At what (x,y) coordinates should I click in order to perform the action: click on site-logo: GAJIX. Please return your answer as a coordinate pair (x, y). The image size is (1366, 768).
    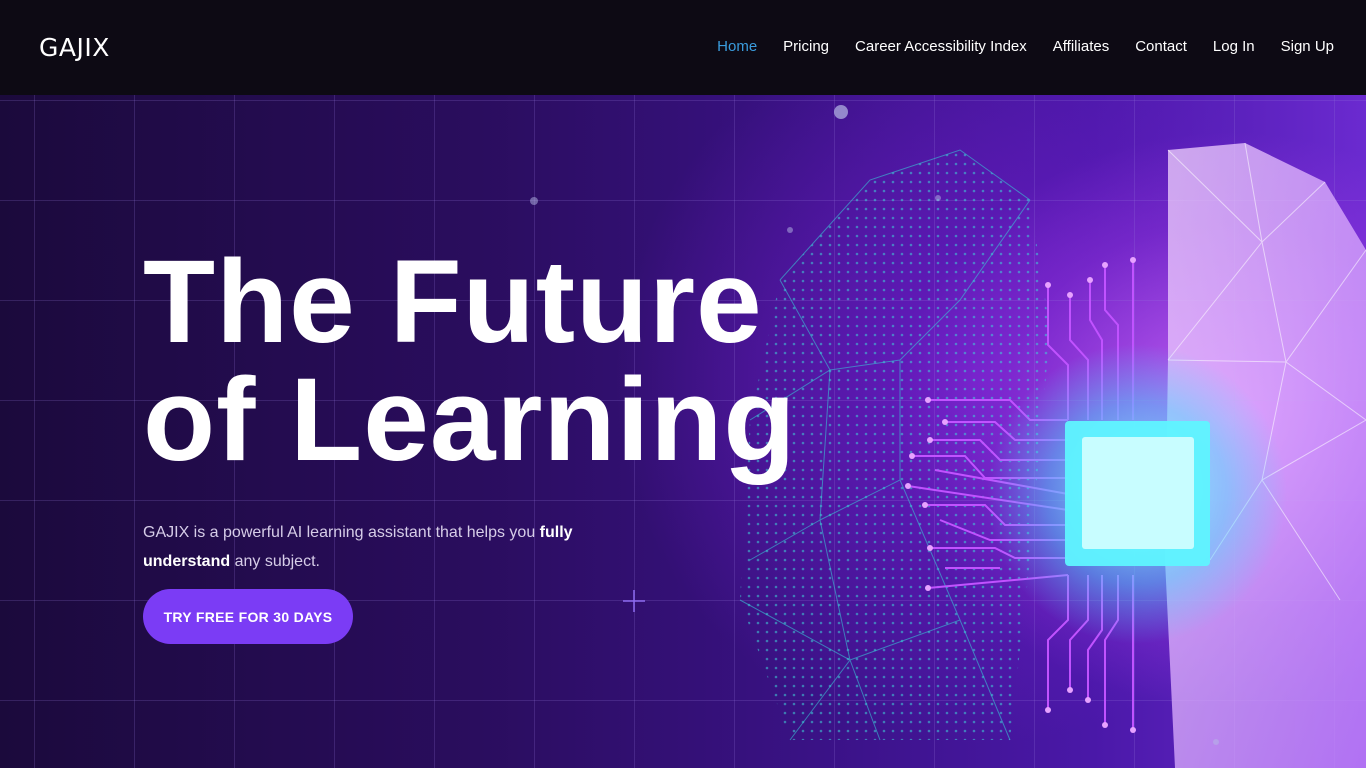
    Looking at the image, I should click on (74, 47).